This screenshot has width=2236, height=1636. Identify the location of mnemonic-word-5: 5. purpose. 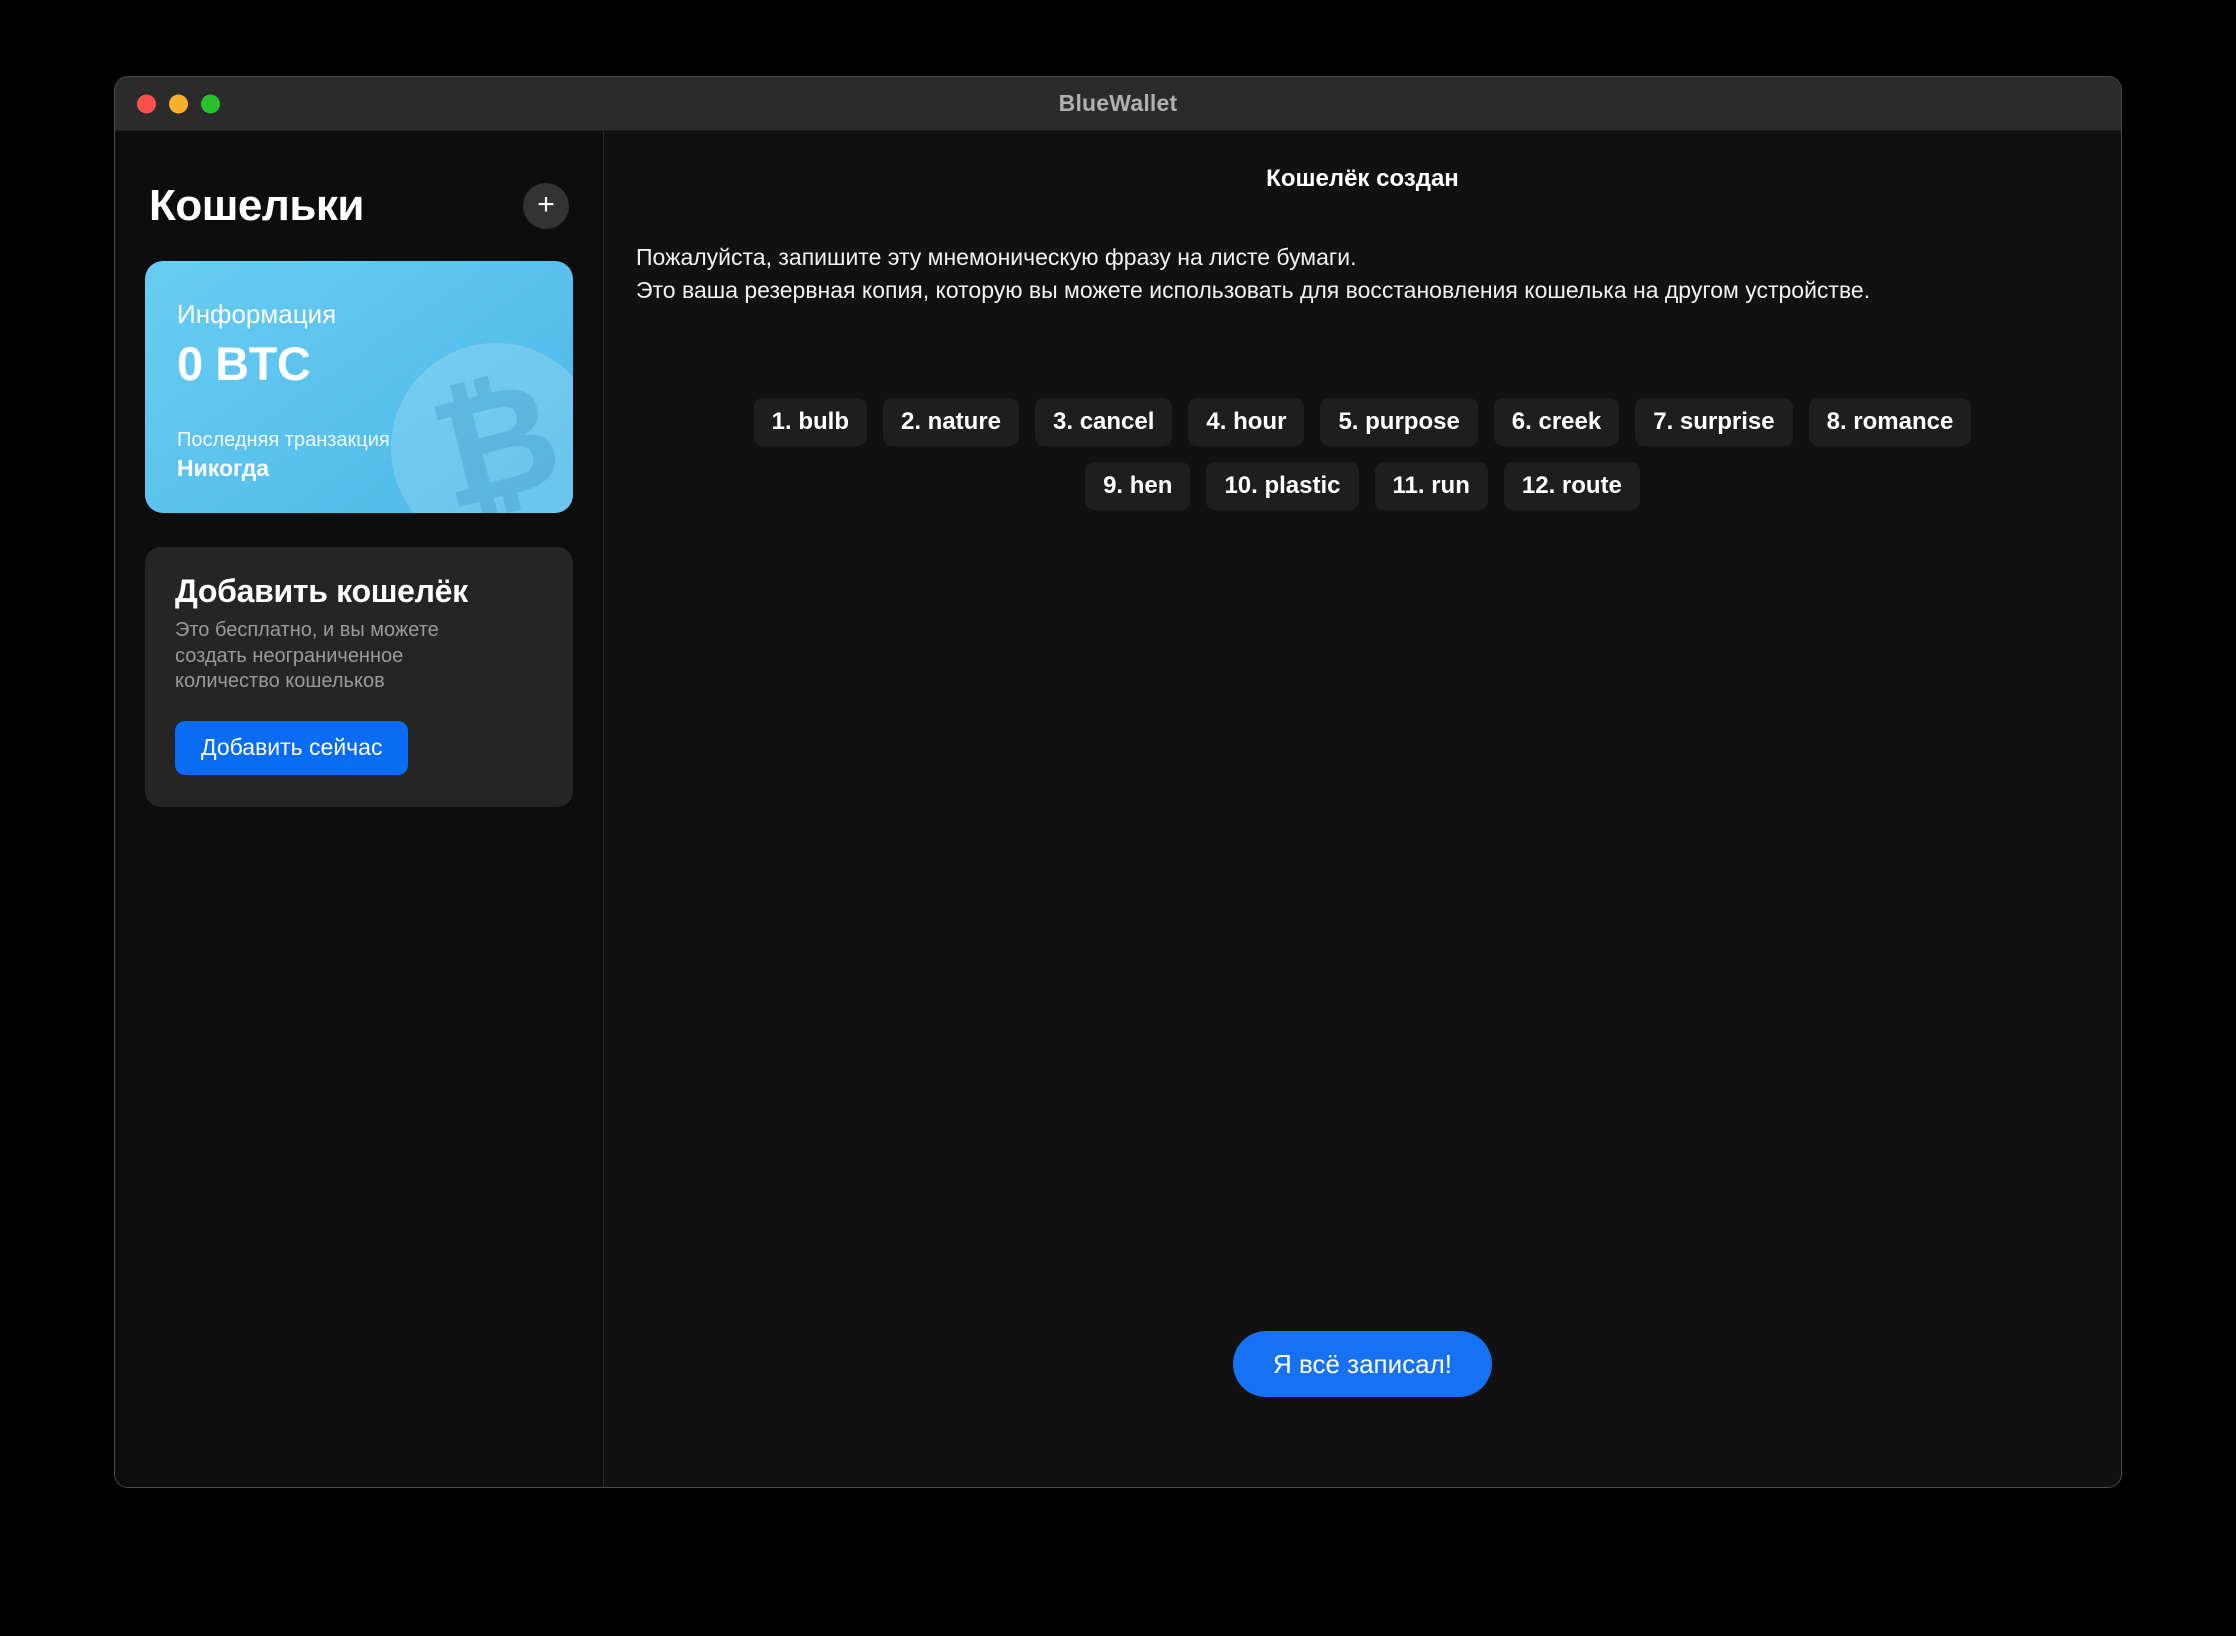
(1399, 422).